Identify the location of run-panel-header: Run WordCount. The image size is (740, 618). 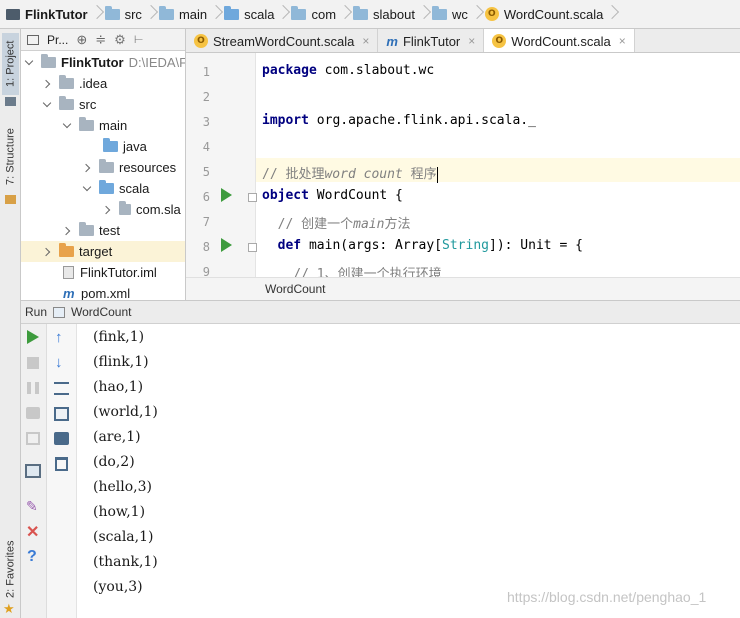
(380, 312).